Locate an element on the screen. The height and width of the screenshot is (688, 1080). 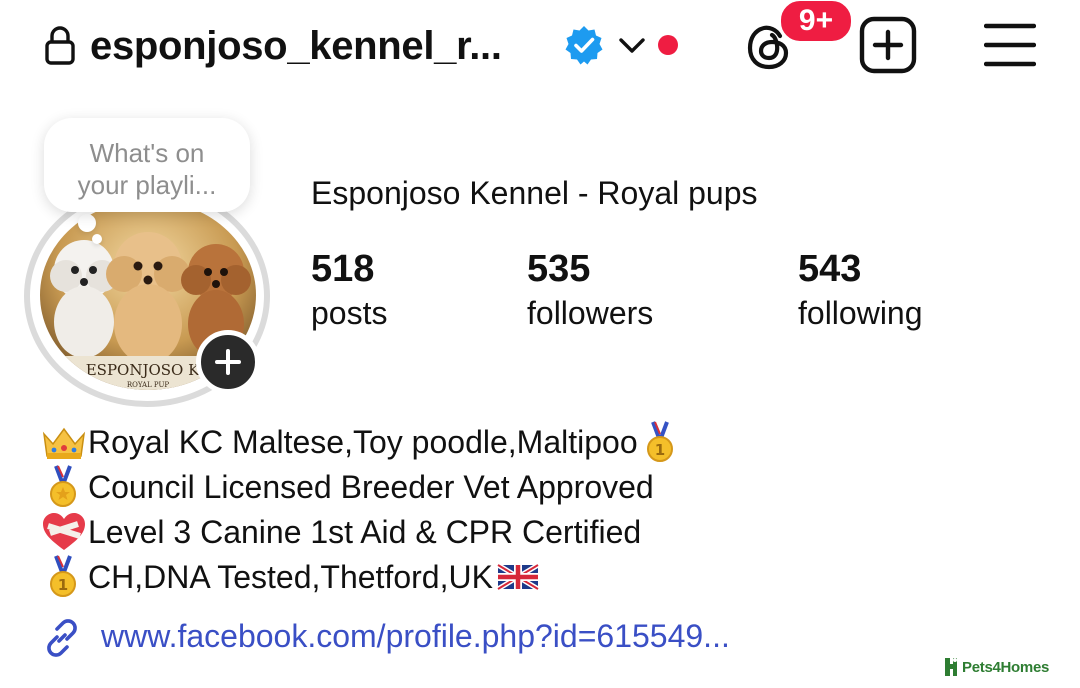
followers-stat: 535 followers is located at coordinates (590, 290).